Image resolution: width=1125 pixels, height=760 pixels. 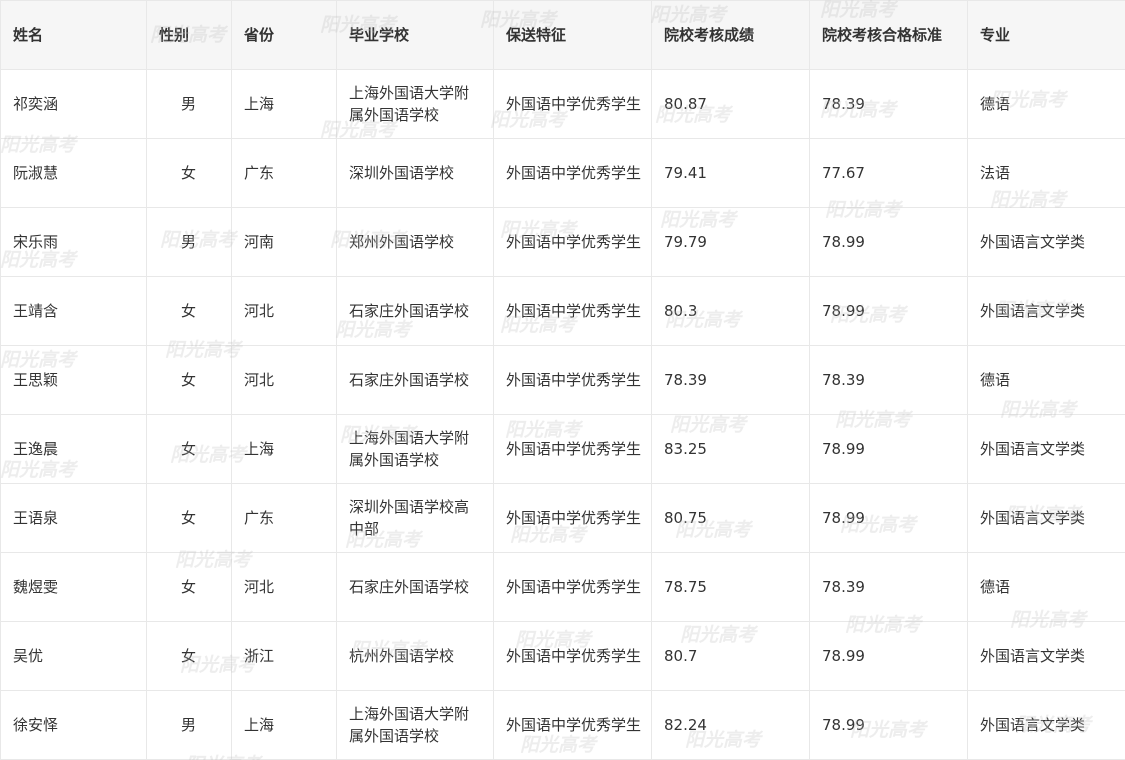 I want to click on cell-score: 80.87, so click(x=730, y=104).